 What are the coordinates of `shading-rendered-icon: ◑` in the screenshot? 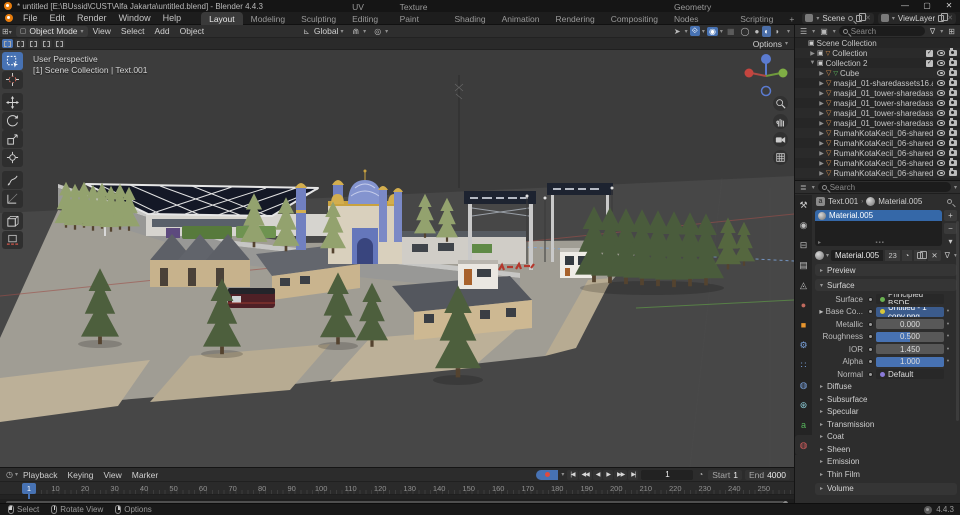 It's located at (776, 31).